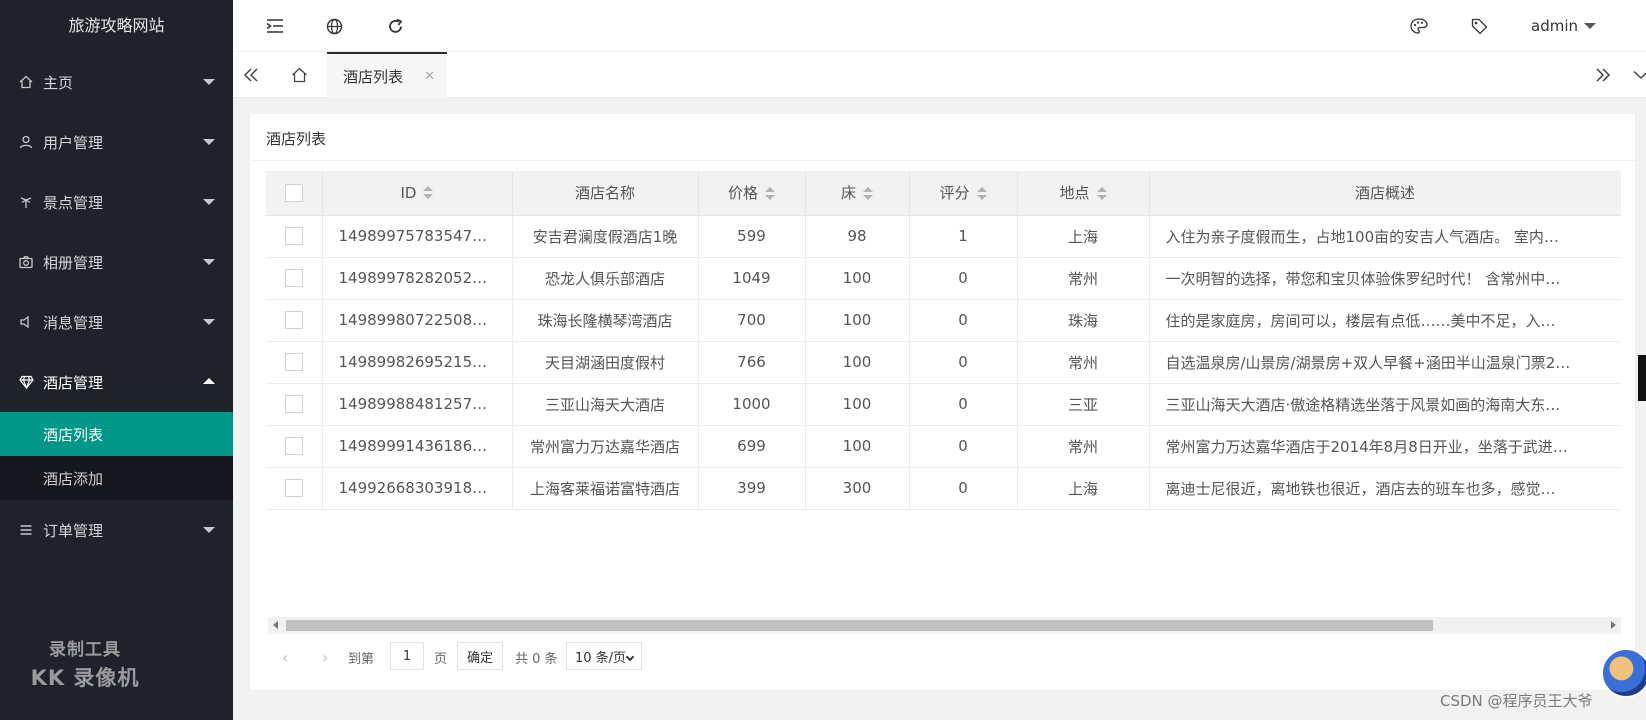  Describe the element at coordinates (116, 142) in the screenshot. I see `sidebar-item-users: 用户管理` at that location.